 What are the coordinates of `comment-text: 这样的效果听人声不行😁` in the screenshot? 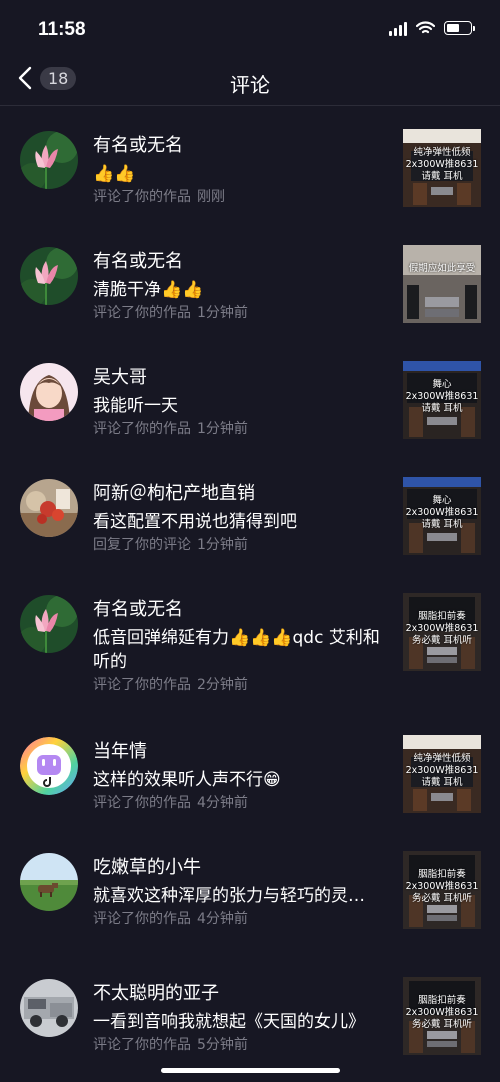 It's located at (187, 780).